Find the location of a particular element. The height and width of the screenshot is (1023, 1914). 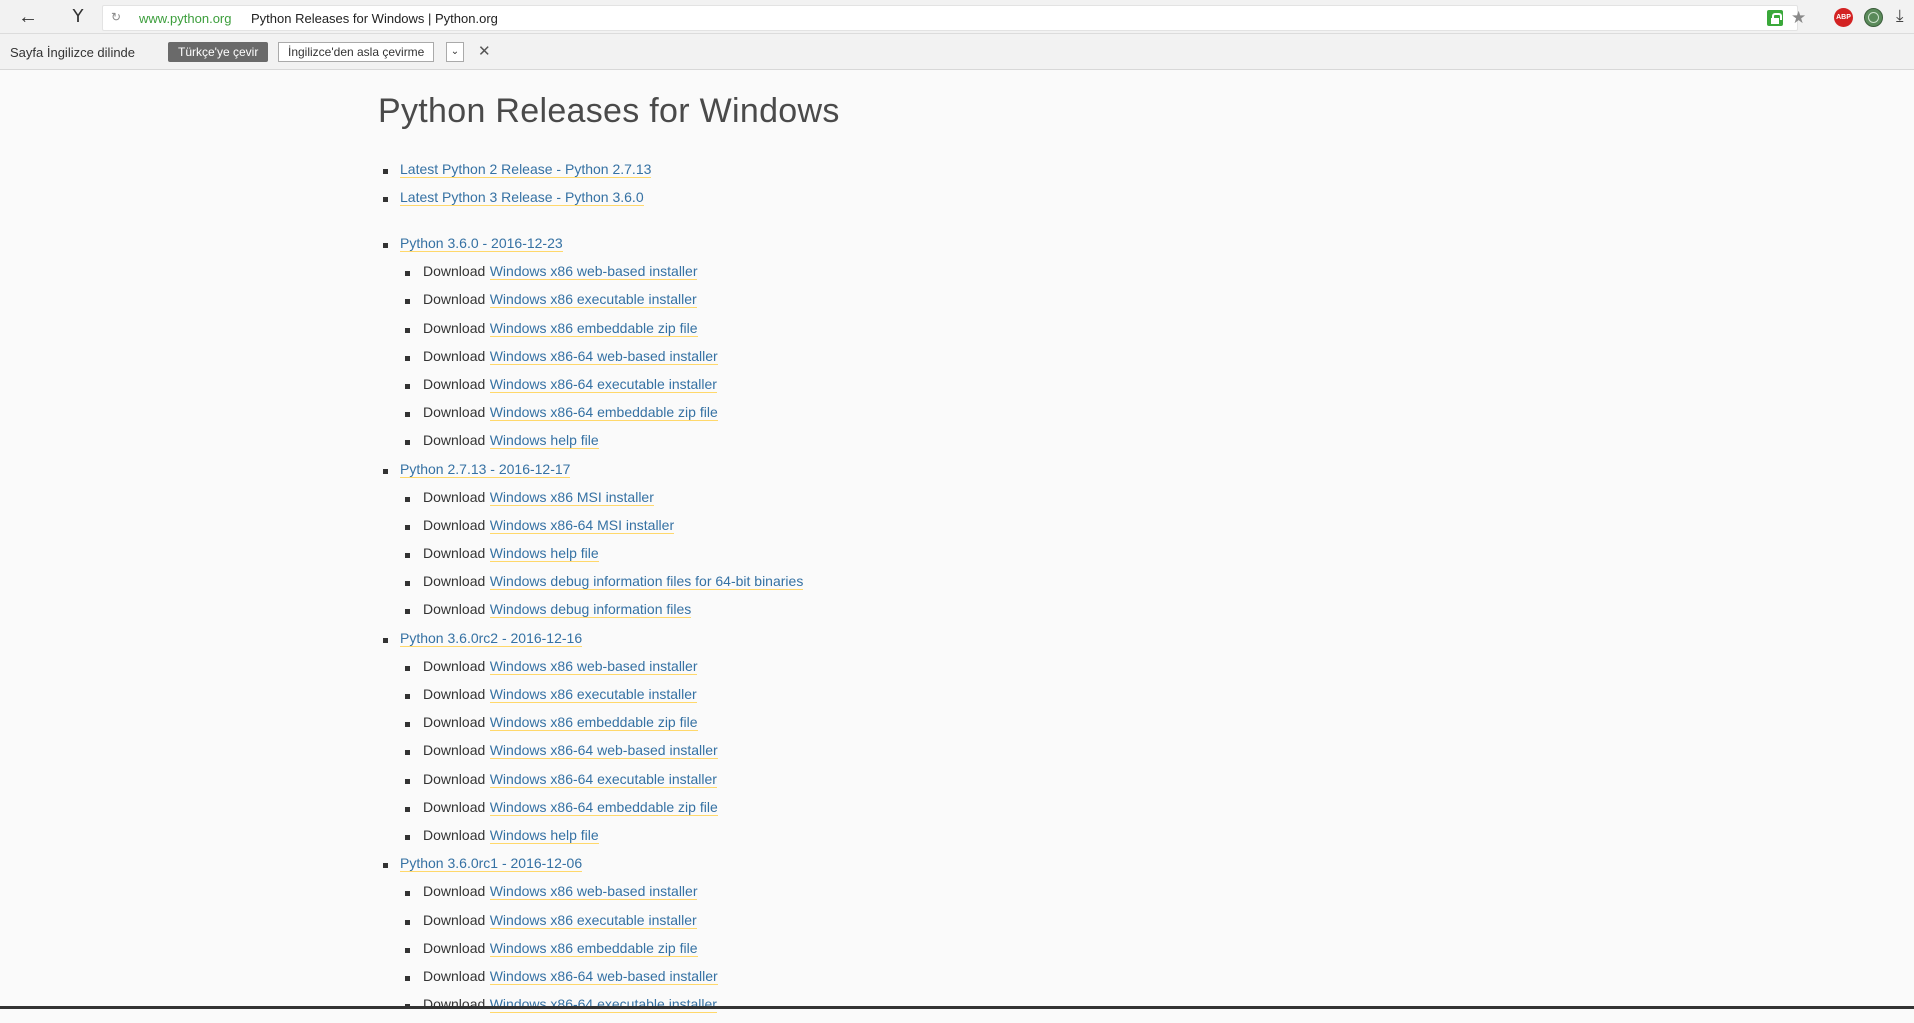

download-item: Download Windows debug information files is located at coordinates (590, 614).